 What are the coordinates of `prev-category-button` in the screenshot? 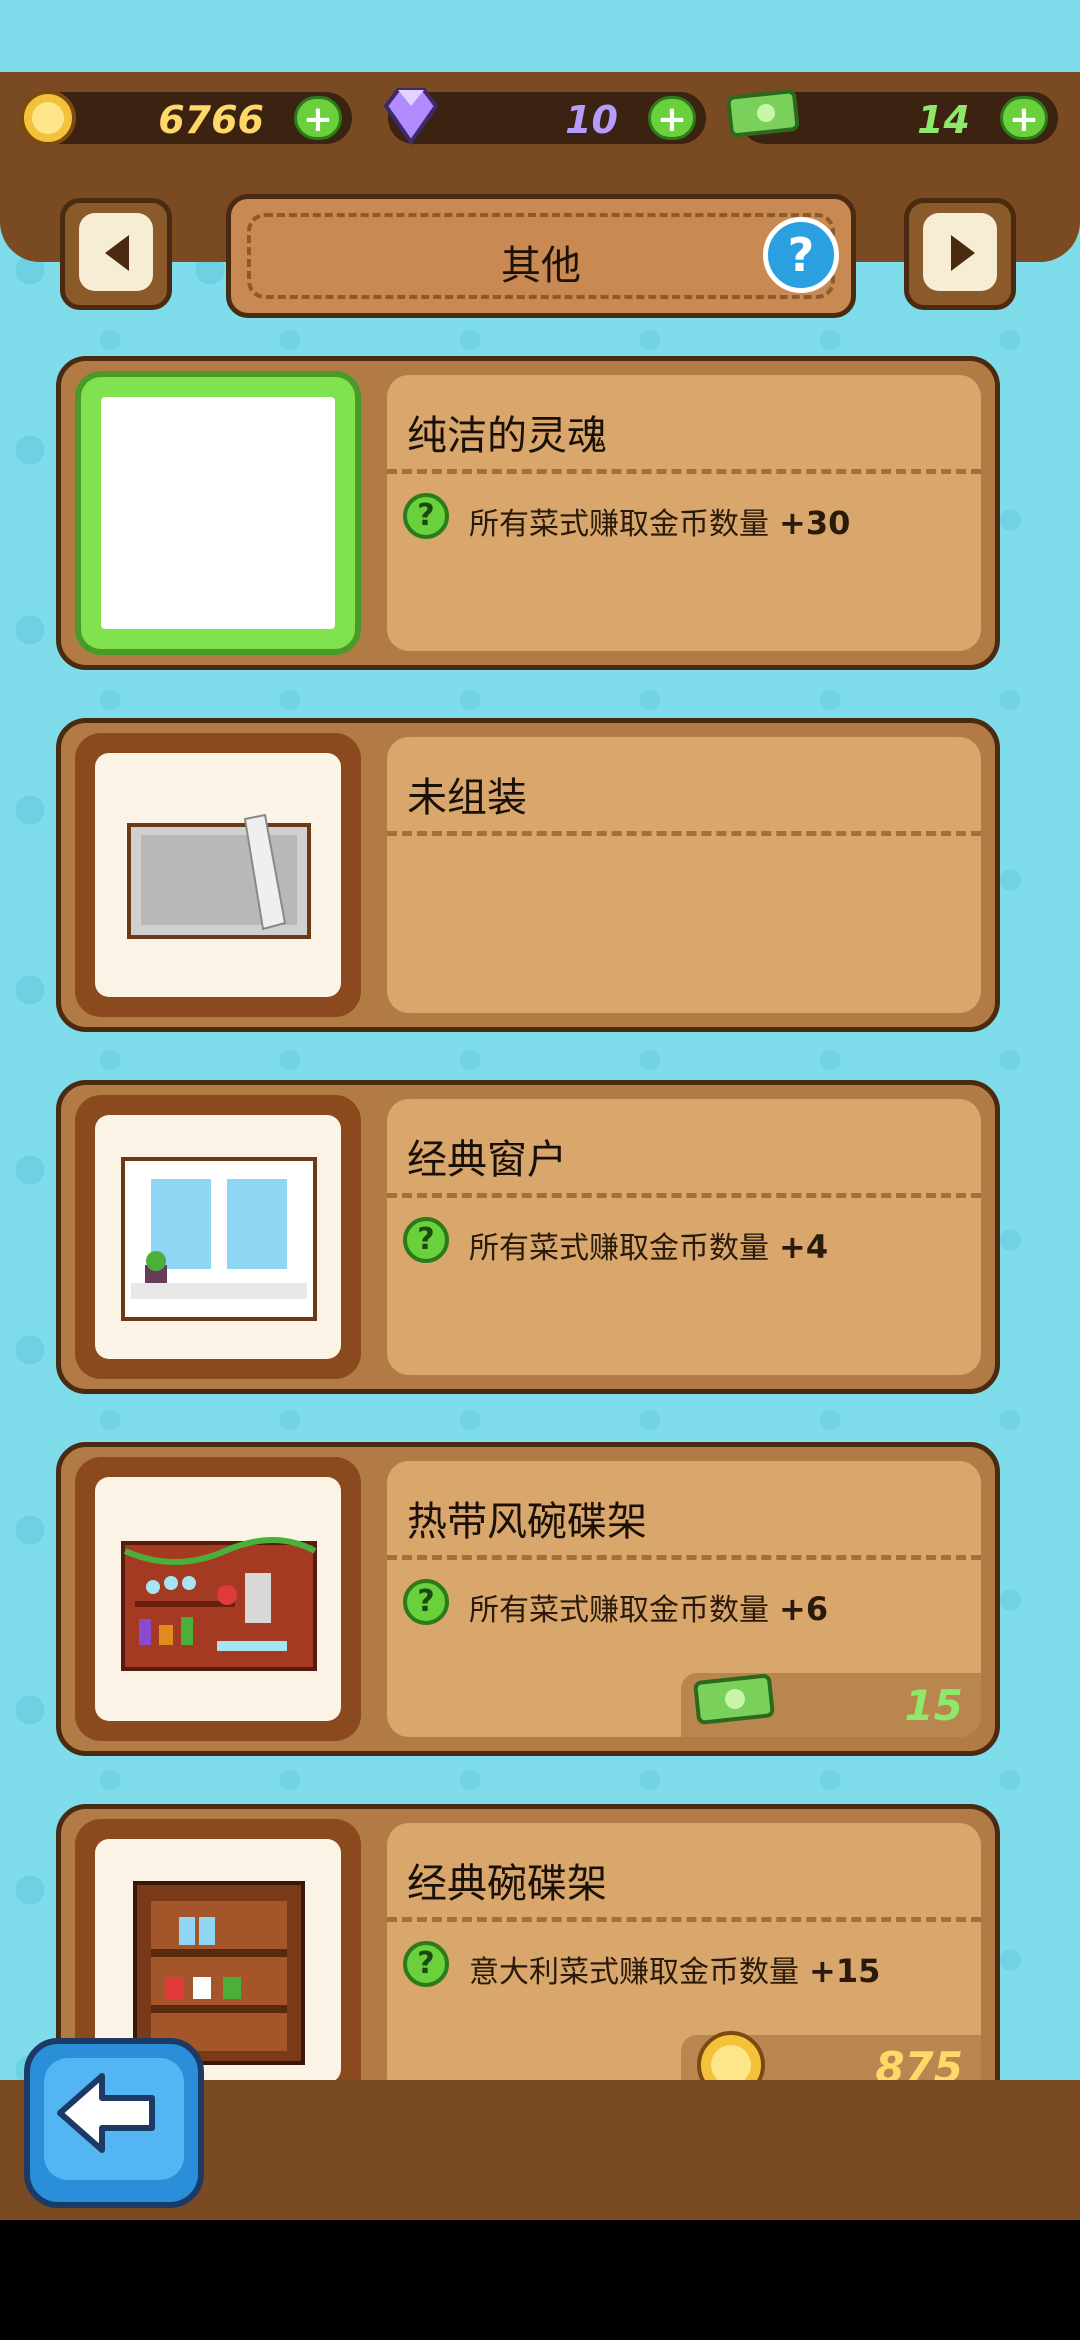 It's located at (116, 254).